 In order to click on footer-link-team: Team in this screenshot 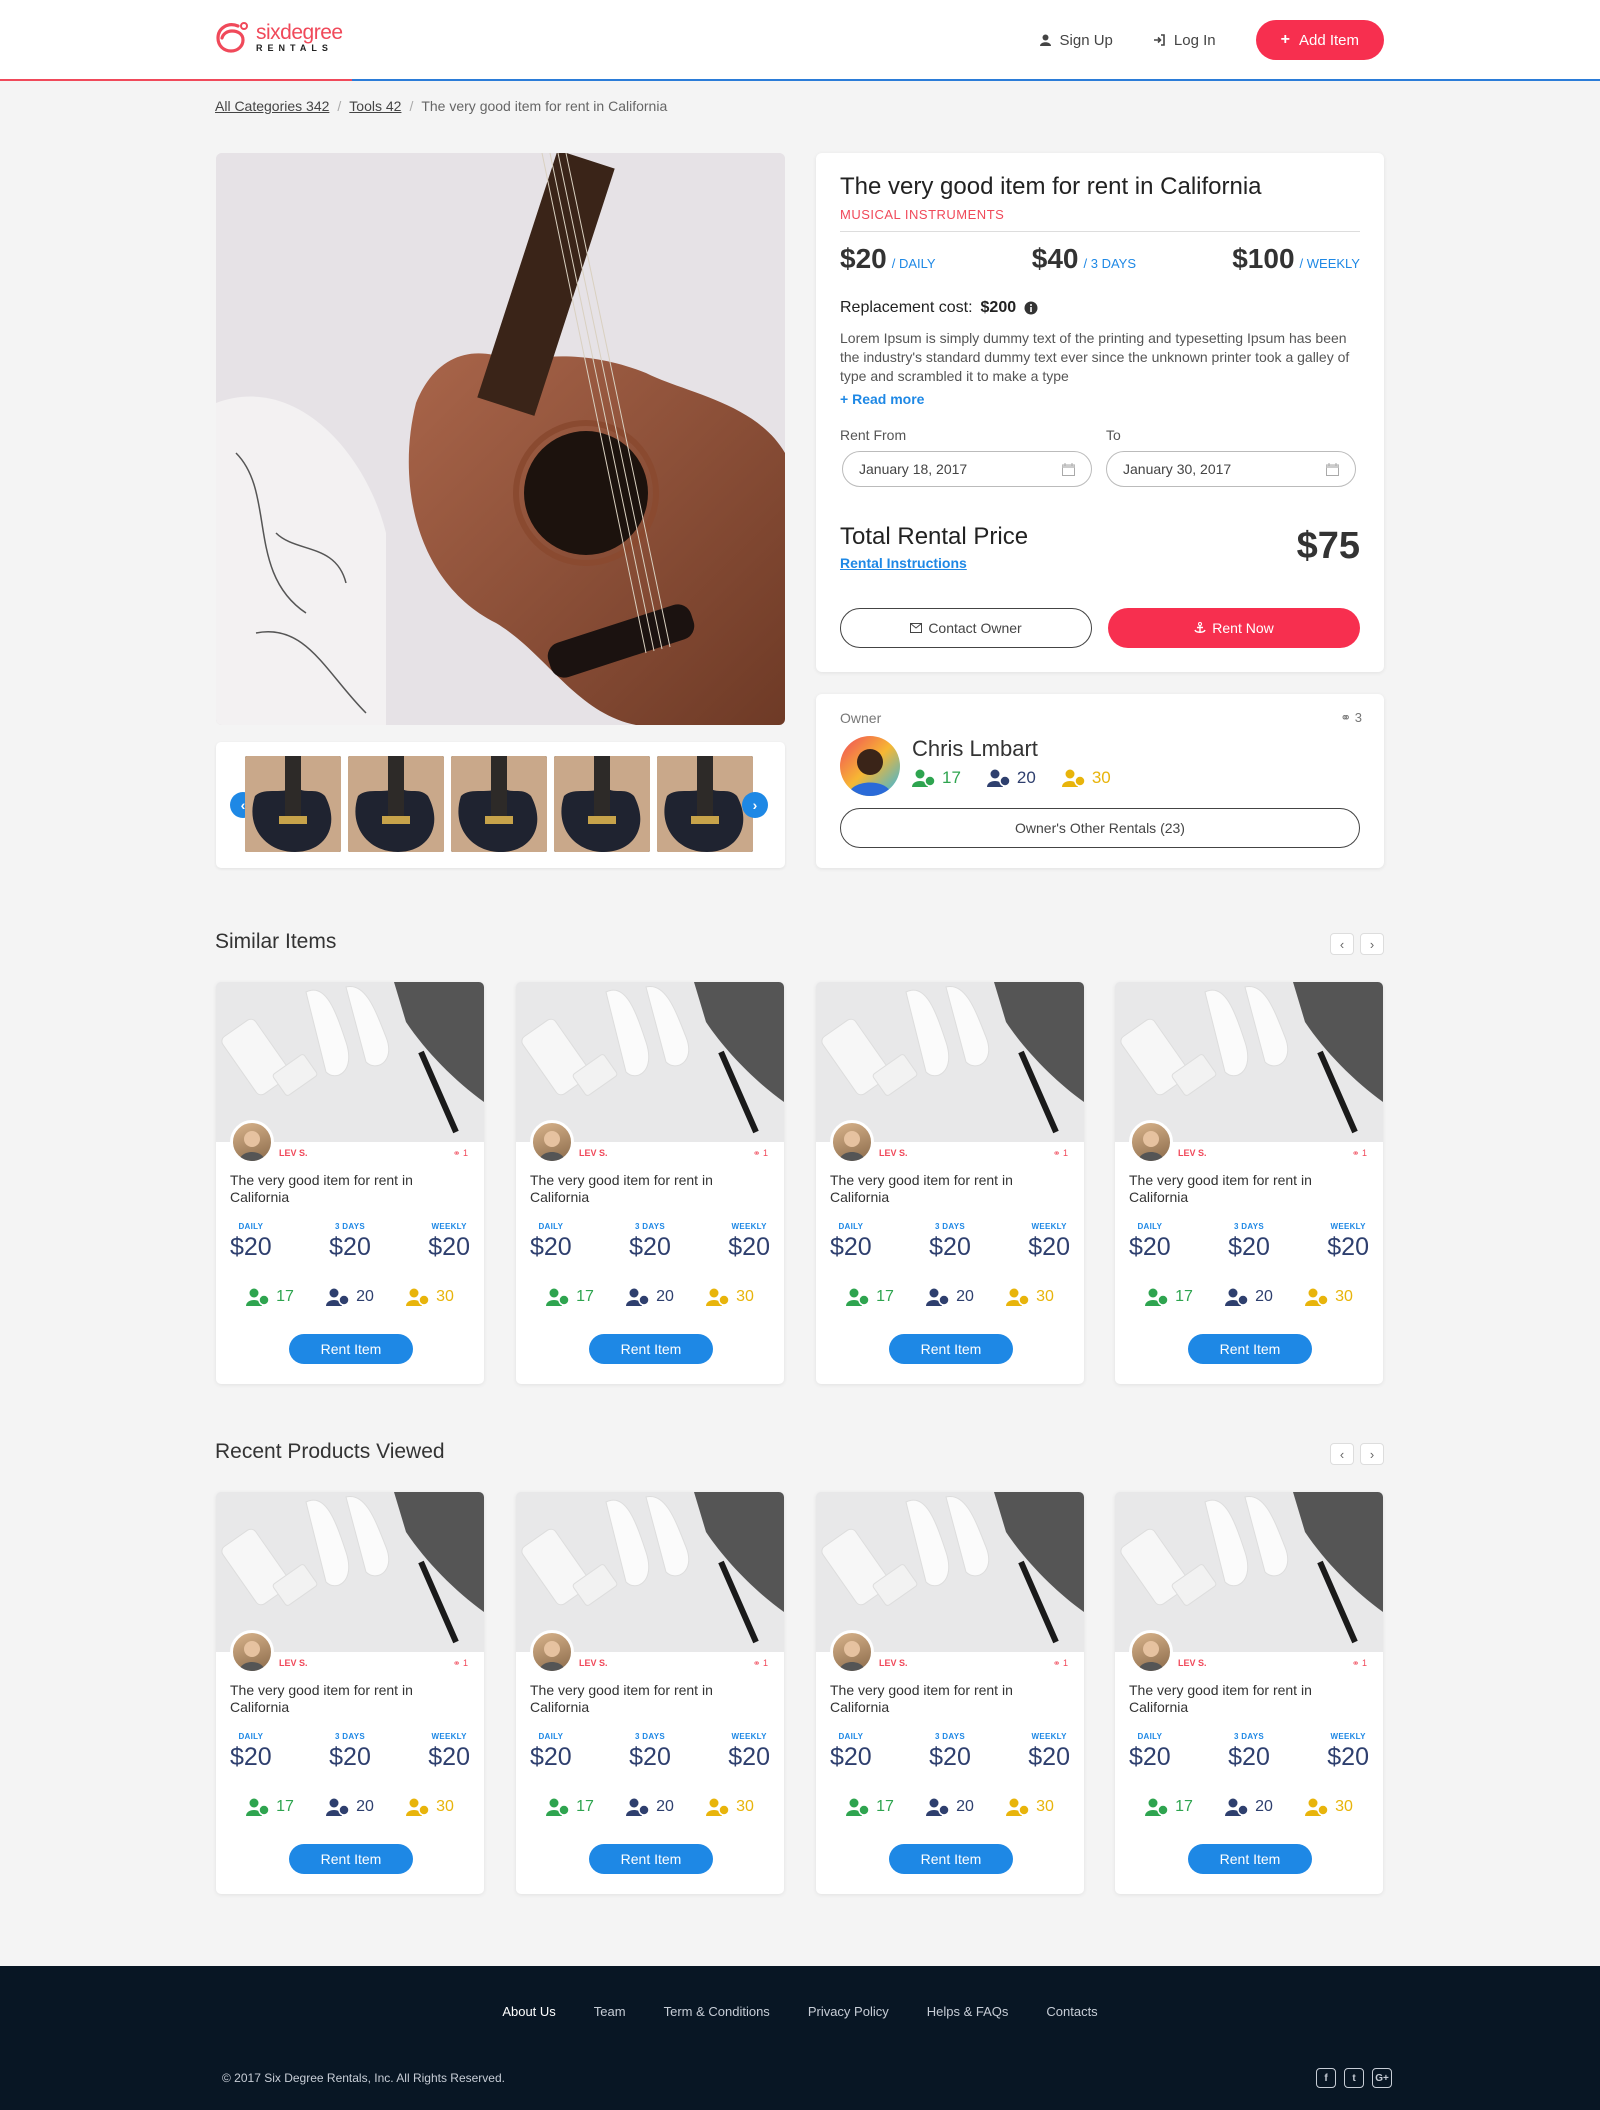, I will do `click(610, 2011)`.